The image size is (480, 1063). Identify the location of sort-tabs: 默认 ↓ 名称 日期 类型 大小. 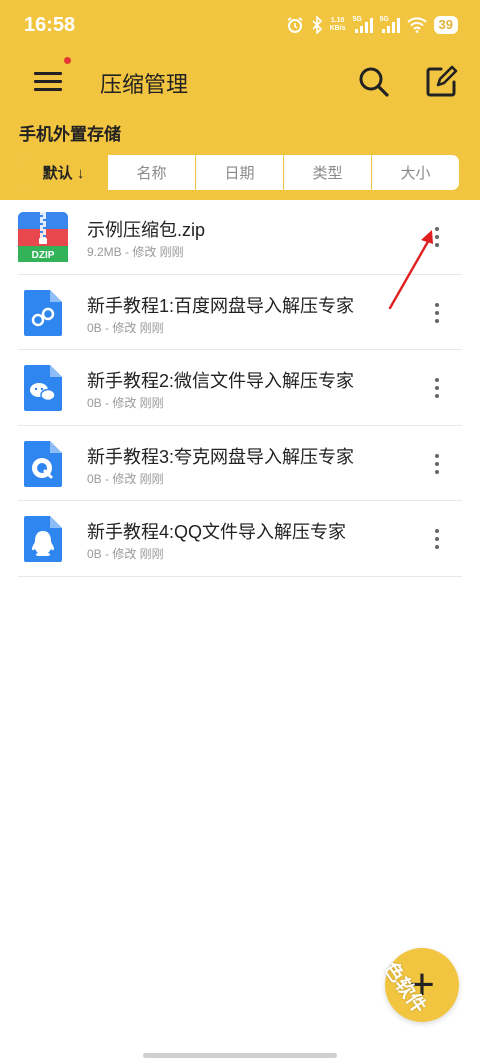
(239, 172).